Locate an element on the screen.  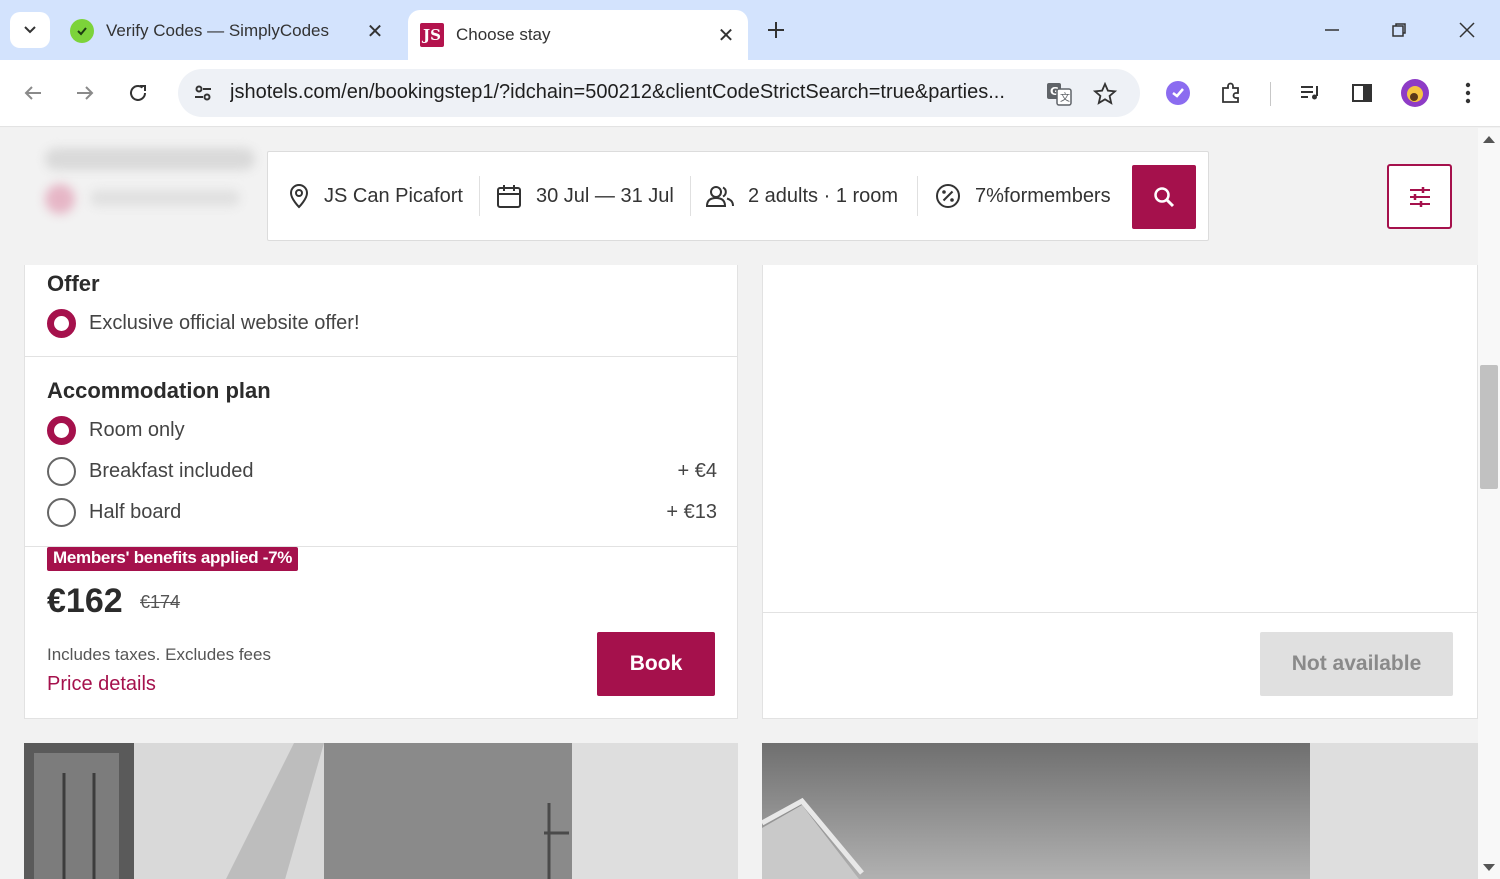
translate-button: G文 is located at coordinates (1059, 94).